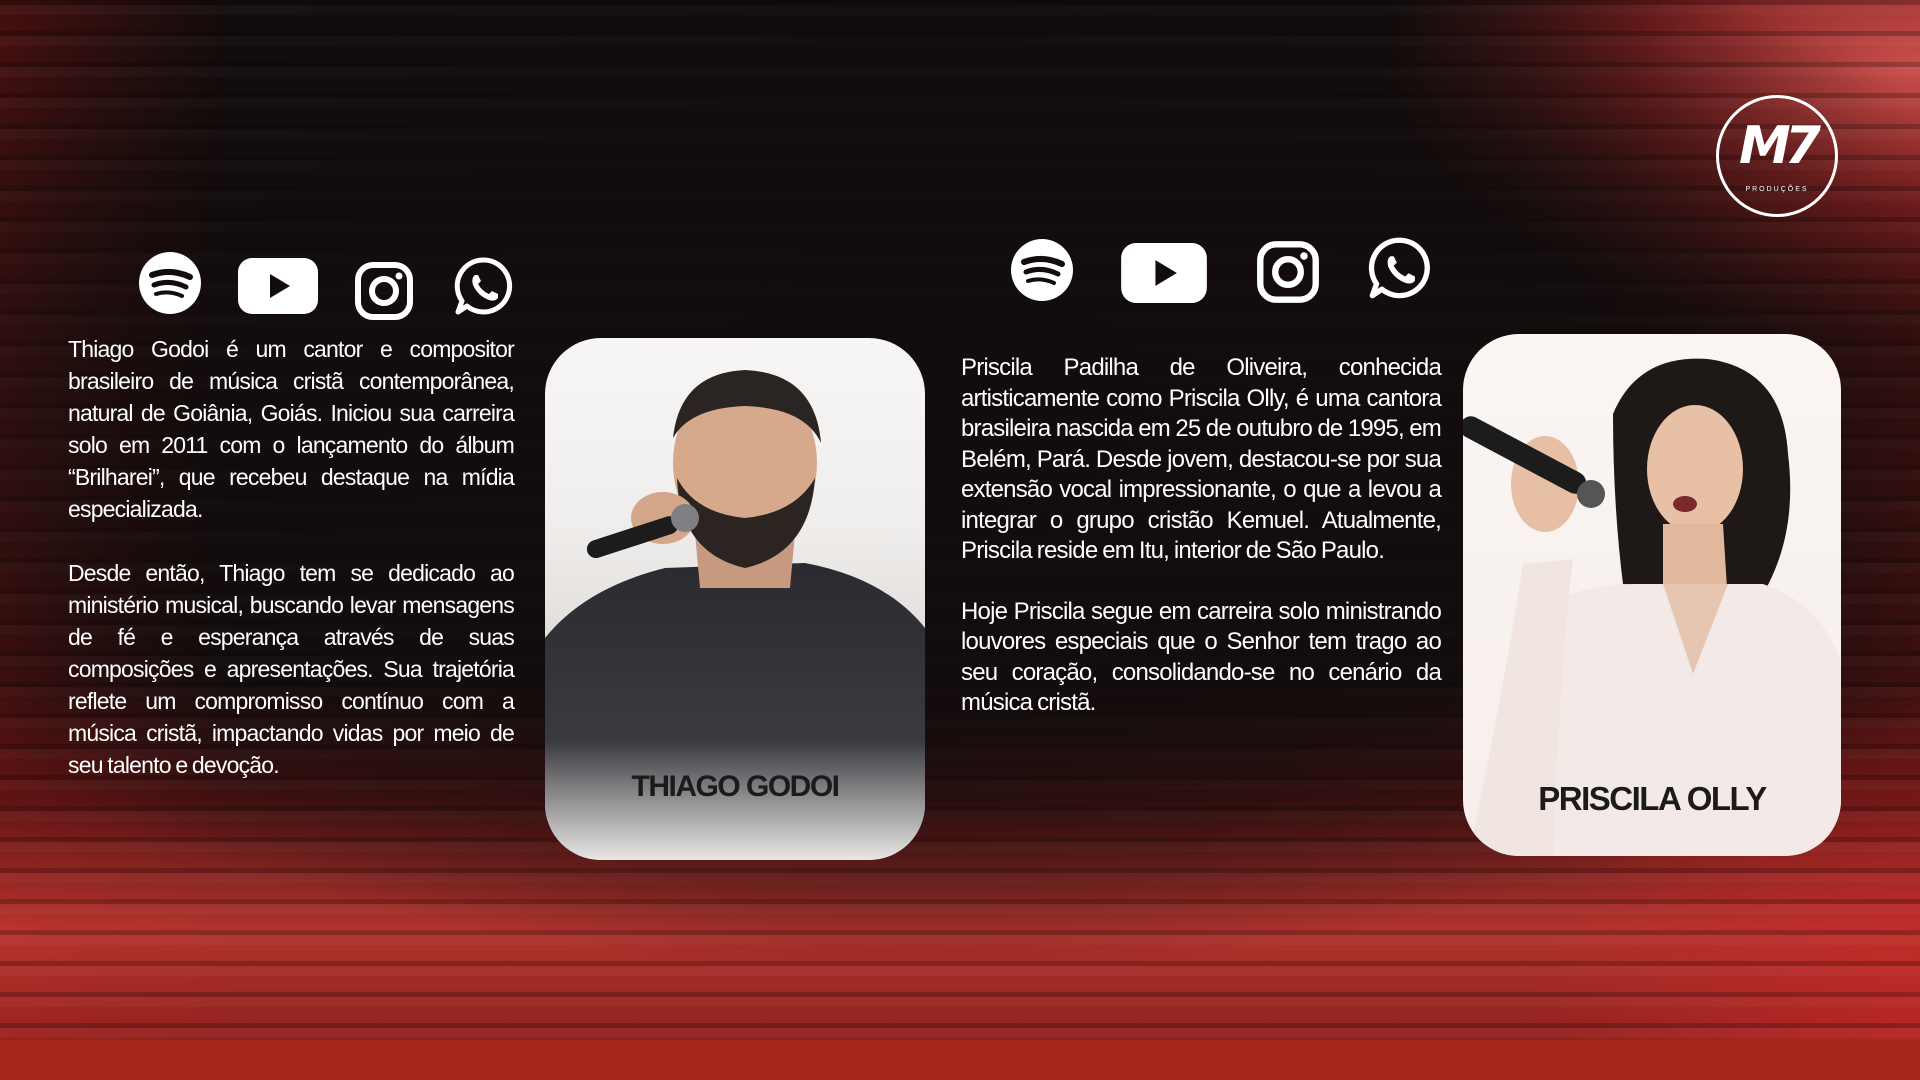 This screenshot has height=1080, width=1920. What do you see at coordinates (1652, 798) in the screenshot?
I see `priscila-name: PRISCILA OLLY` at bounding box center [1652, 798].